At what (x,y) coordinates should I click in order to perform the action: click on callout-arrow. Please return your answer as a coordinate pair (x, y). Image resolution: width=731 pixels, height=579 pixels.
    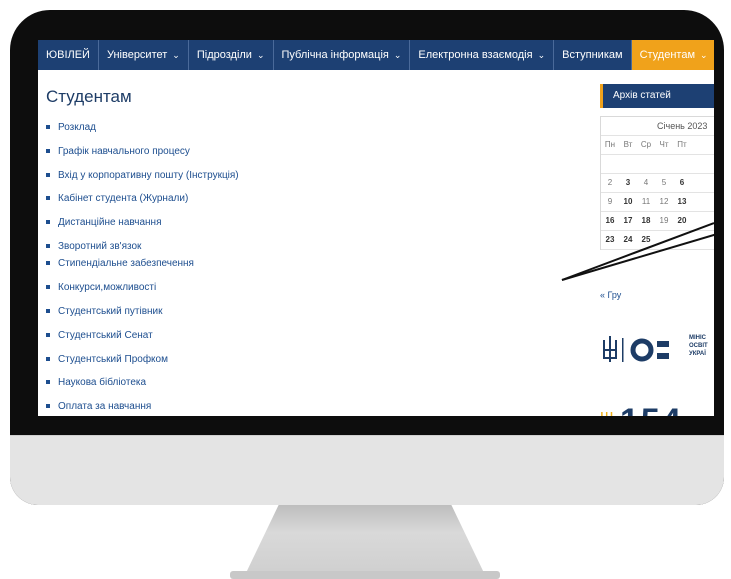
    Looking at the image, I should click on (637, 251).